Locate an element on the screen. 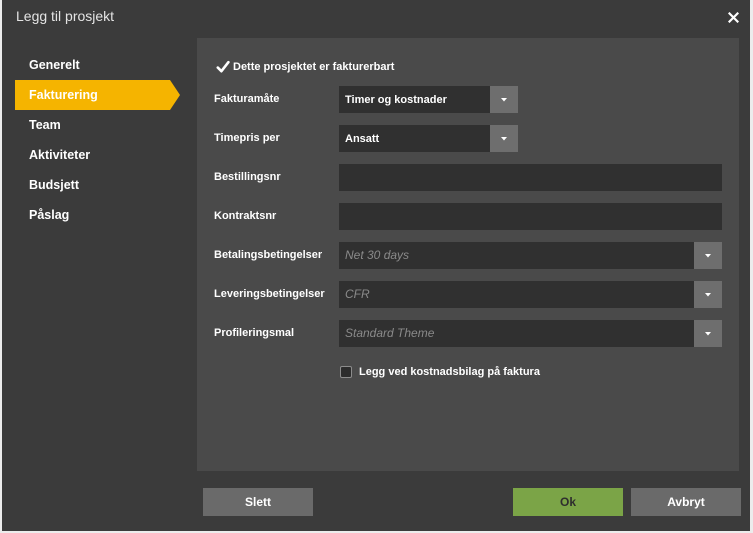 This screenshot has height=533, width=753. billable-checkbox: Dette prosjektet er fakturerbart is located at coordinates (305, 67).